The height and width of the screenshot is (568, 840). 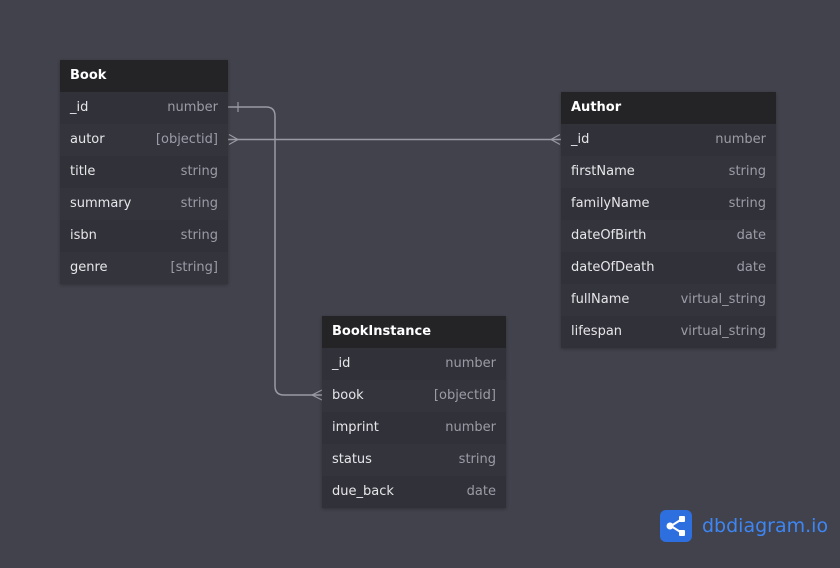 What do you see at coordinates (668, 332) in the screenshot?
I see `field-row: lifespan virtual_string` at bounding box center [668, 332].